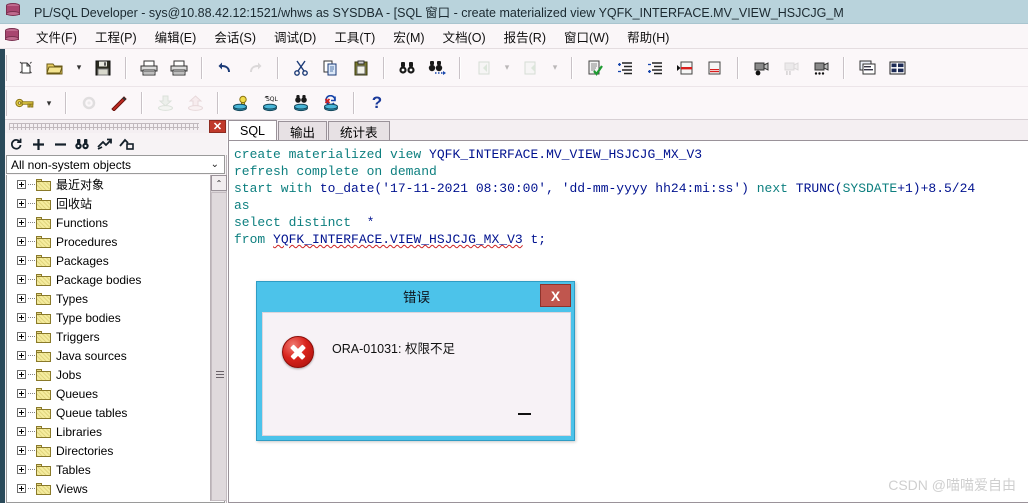 The width and height of the screenshot is (1028, 503). What do you see at coordinates (115, 298) in the screenshot?
I see `tree-item-types: Types` at bounding box center [115, 298].